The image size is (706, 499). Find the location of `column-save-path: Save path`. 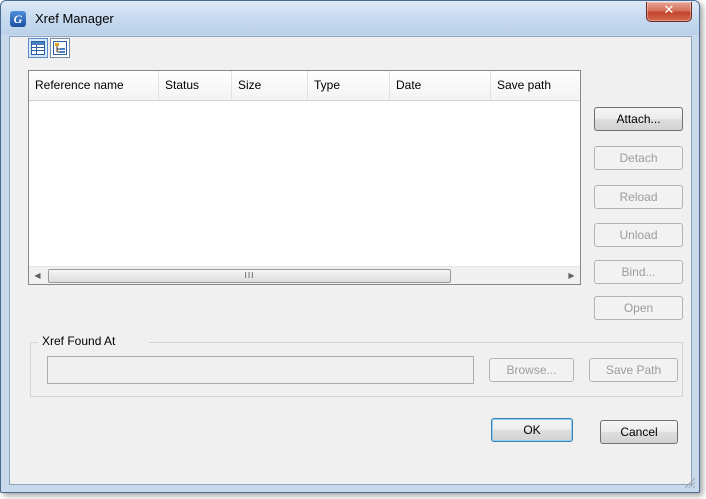

column-save-path: Save path is located at coordinates (535, 85).